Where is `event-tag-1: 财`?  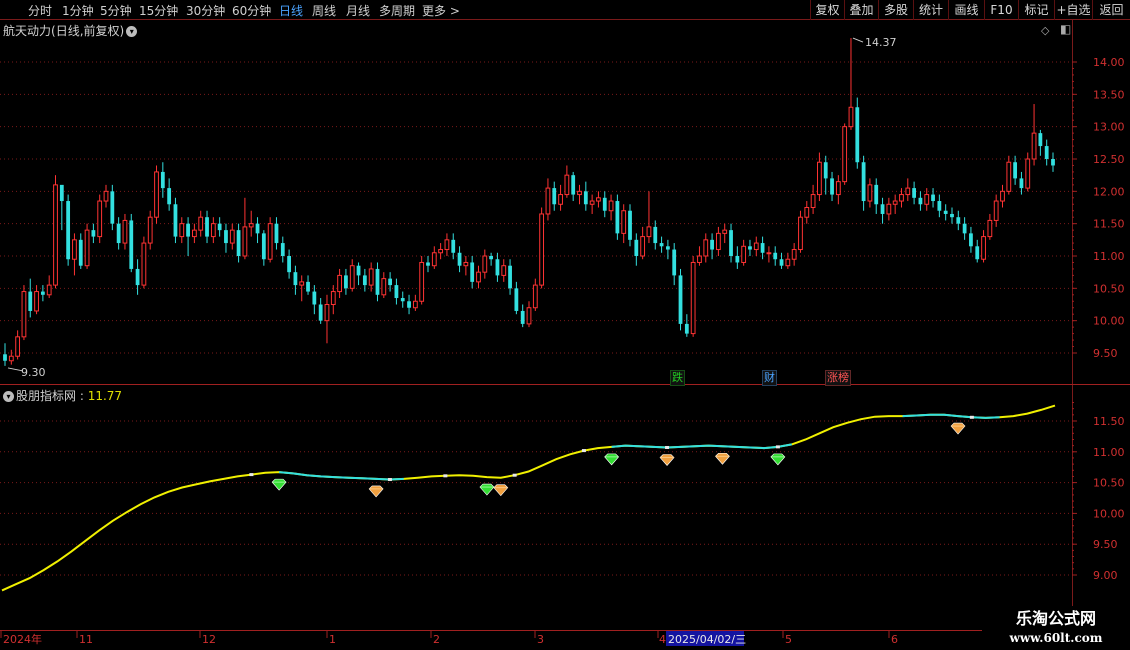
event-tag-1: 财 is located at coordinates (769, 378).